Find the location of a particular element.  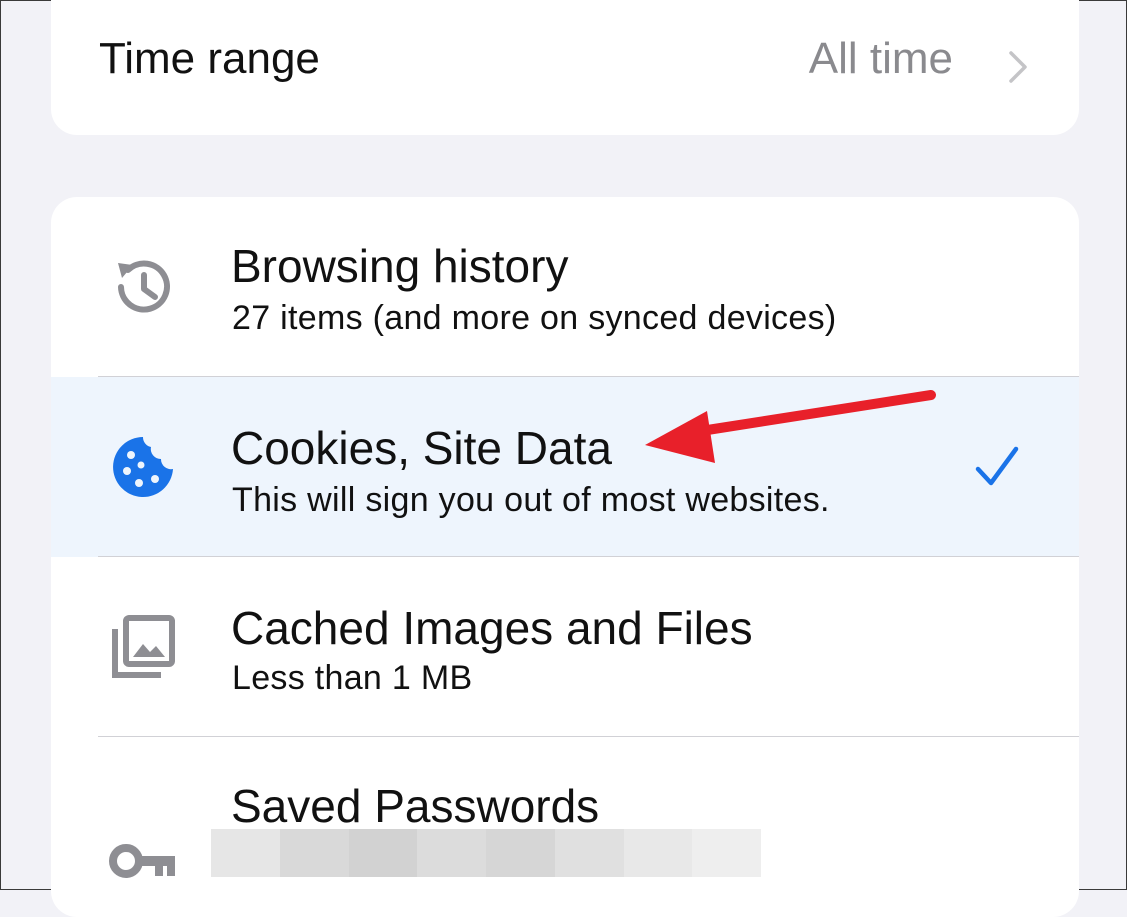

saved-passwords-title: Saved Passwords is located at coordinates (415, 806).